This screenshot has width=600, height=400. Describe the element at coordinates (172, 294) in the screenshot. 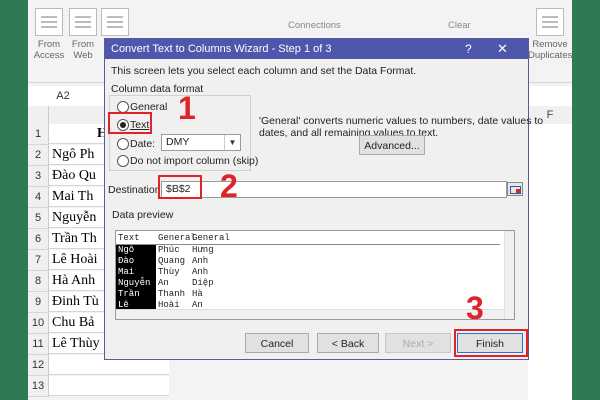

I see `preview-cell: Thanh` at that location.